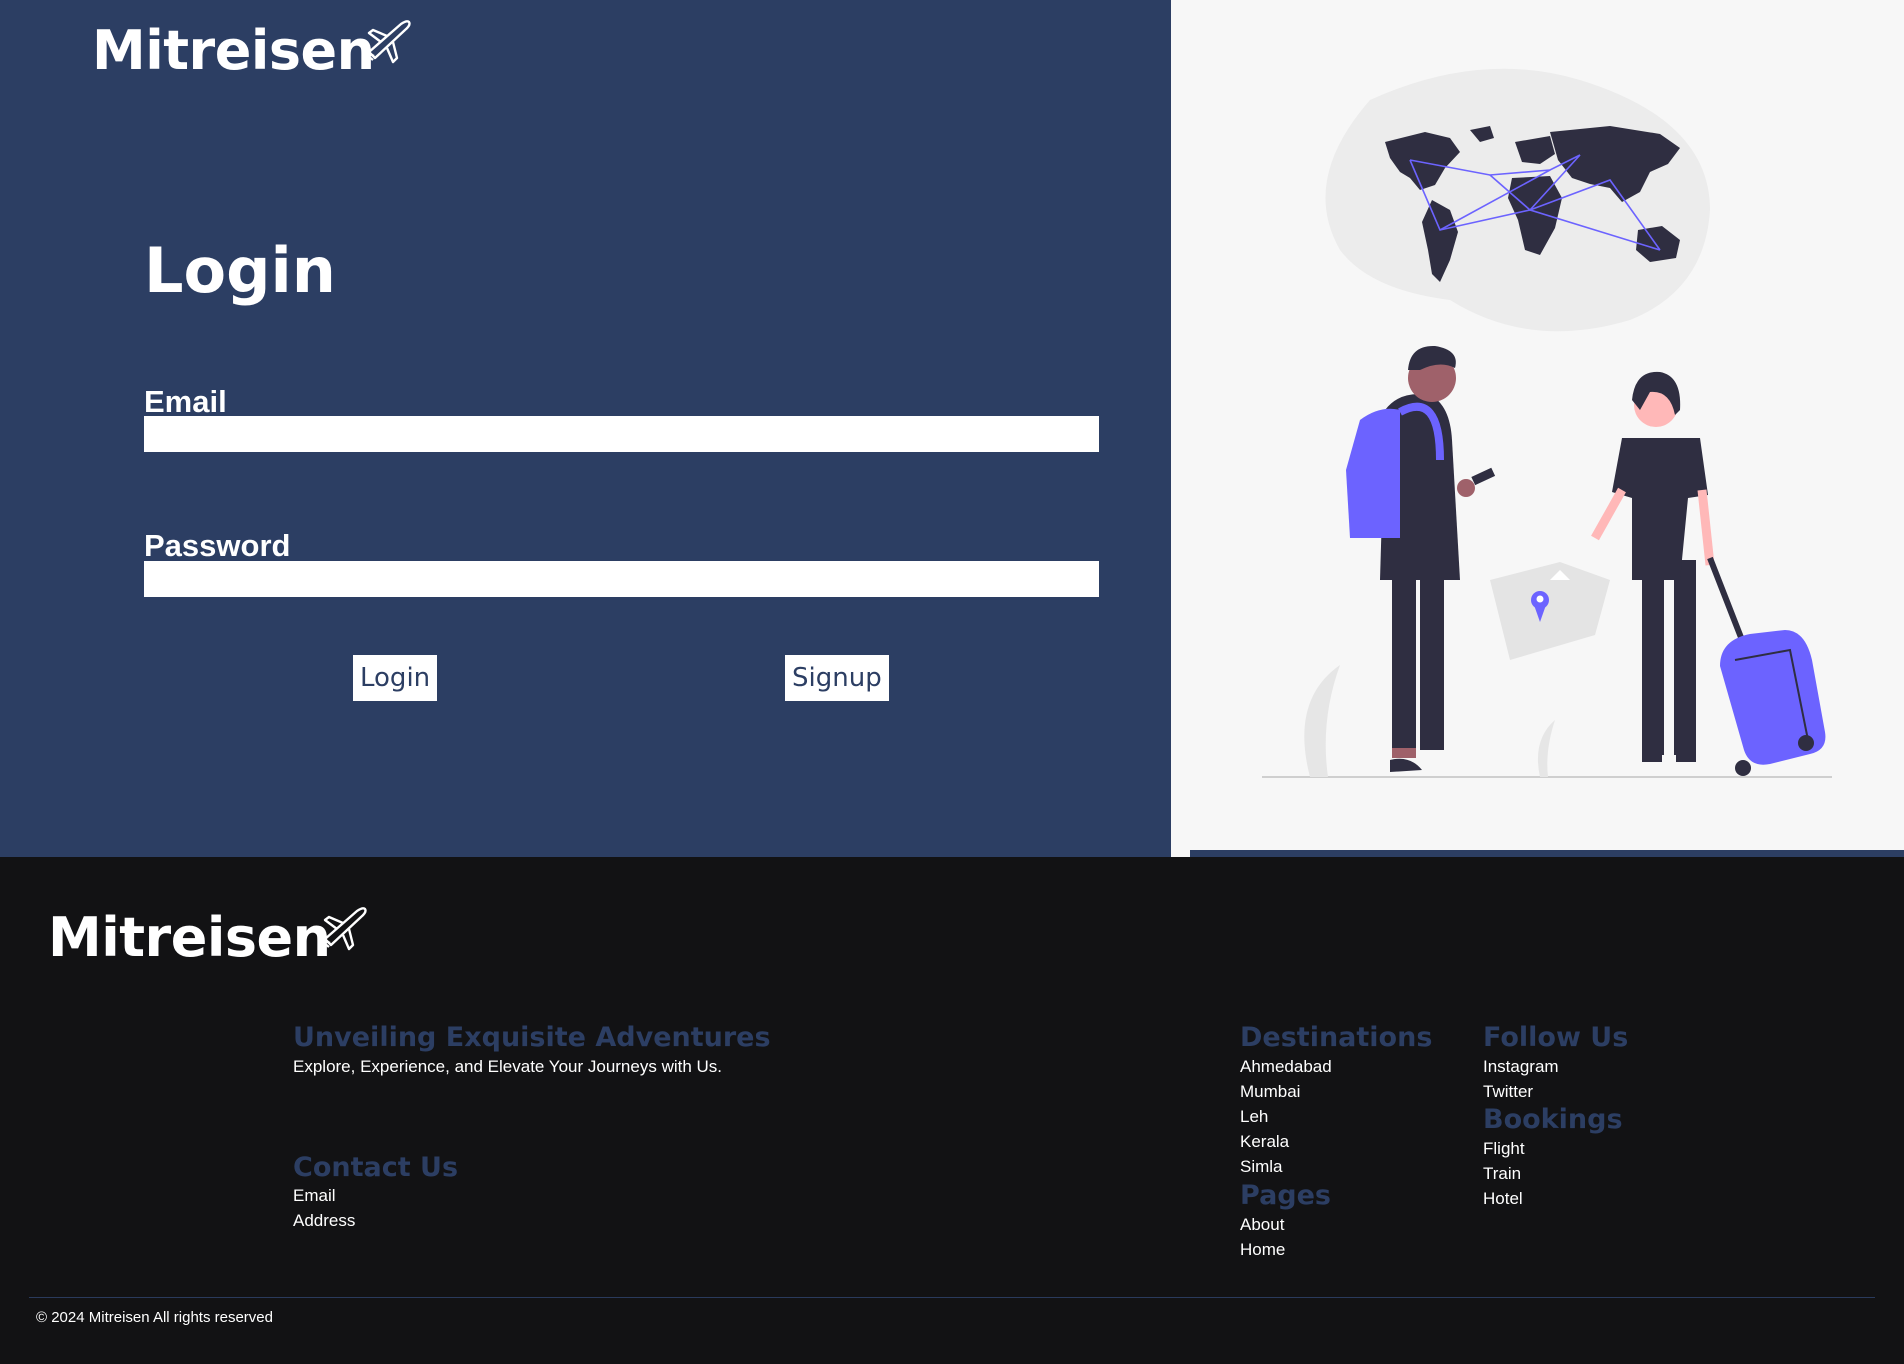 This screenshot has width=1904, height=1364. Describe the element at coordinates (621, 579) in the screenshot. I see `password-field` at that location.